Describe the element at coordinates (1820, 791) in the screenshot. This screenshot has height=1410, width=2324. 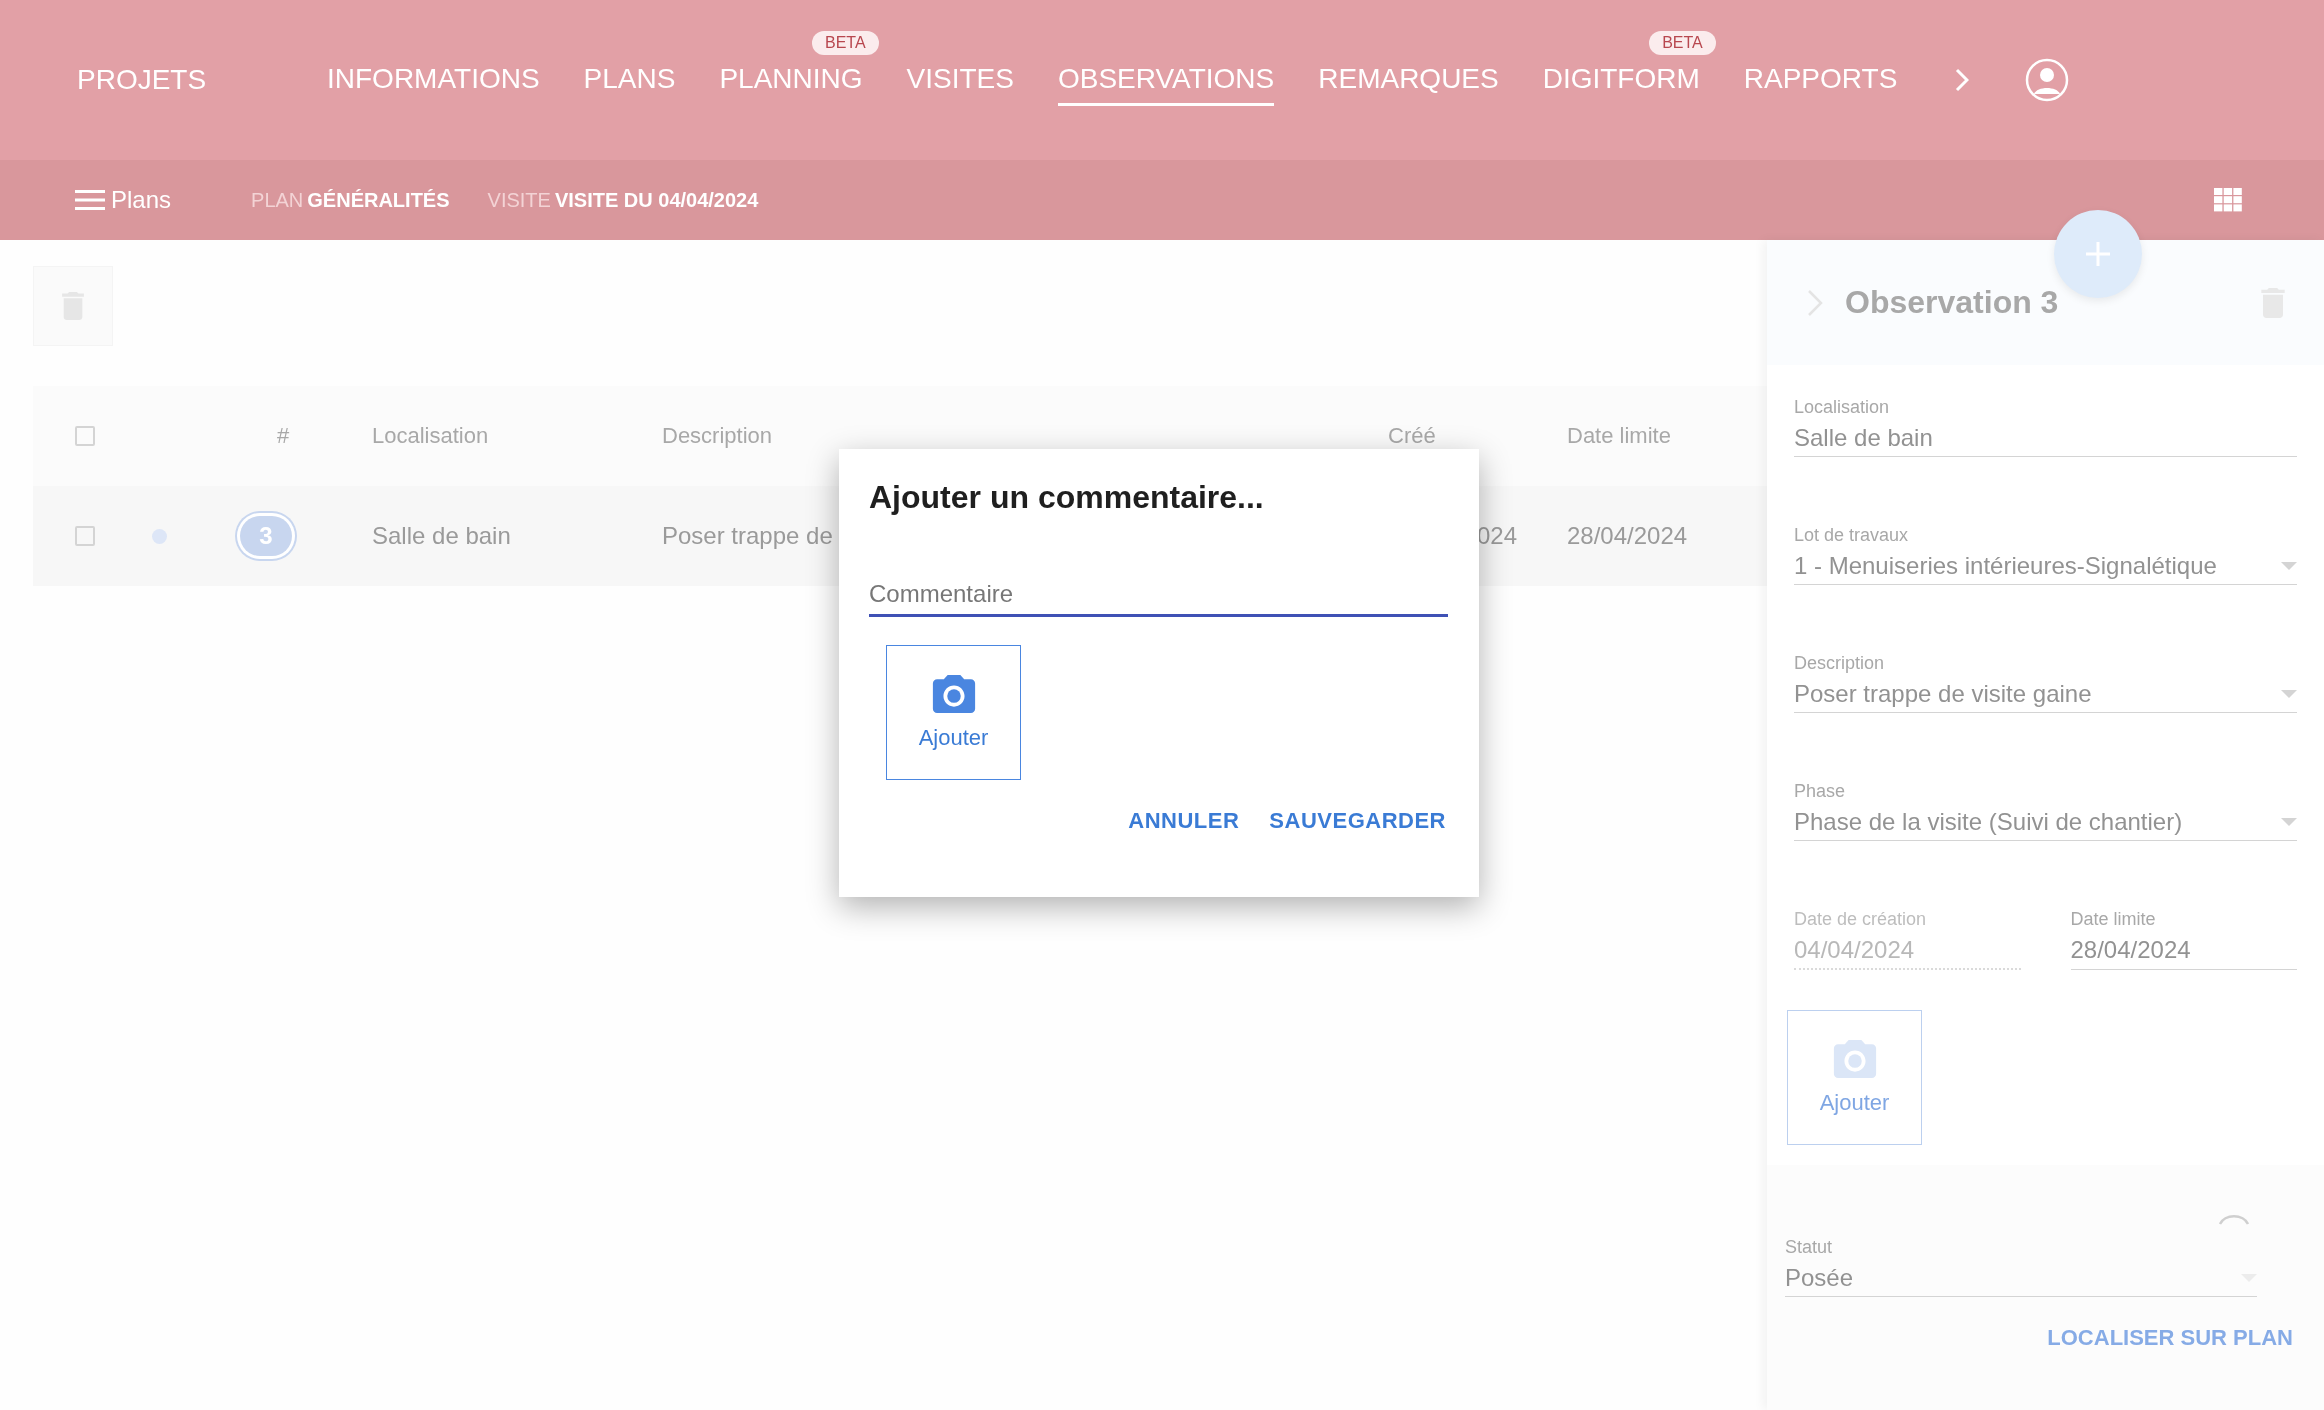
I see `field-label: Phase` at that location.